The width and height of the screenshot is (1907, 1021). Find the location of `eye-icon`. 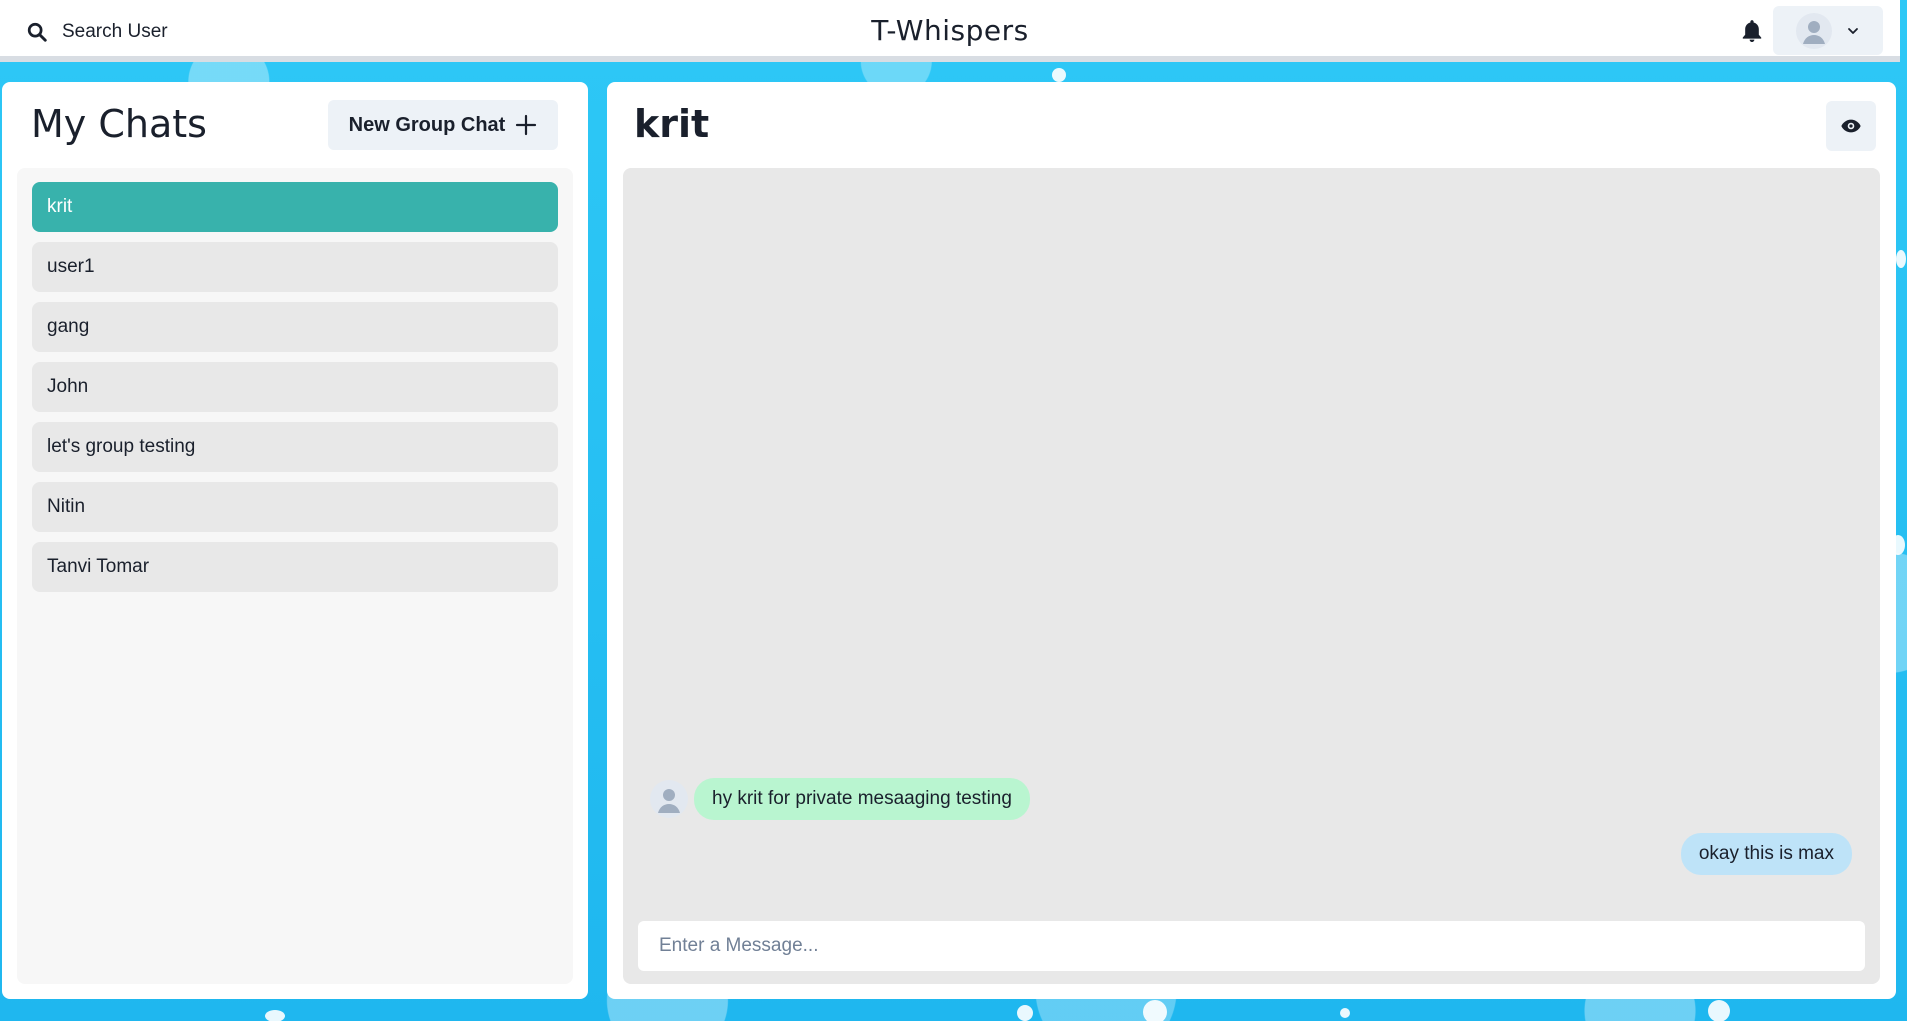

eye-icon is located at coordinates (1851, 126).